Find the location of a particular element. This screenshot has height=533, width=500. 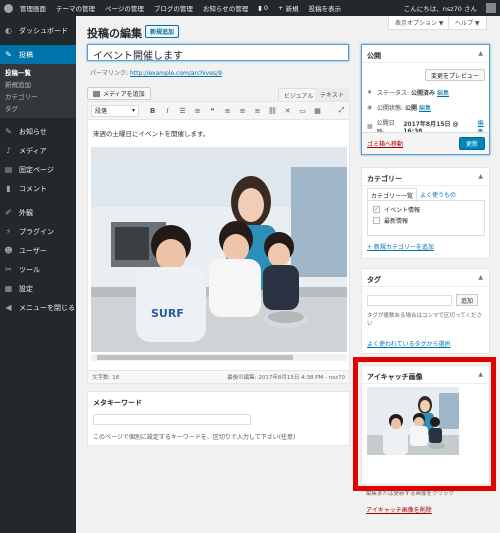

meta-keyword-heading: メタキーワード is located at coordinates (117, 403).